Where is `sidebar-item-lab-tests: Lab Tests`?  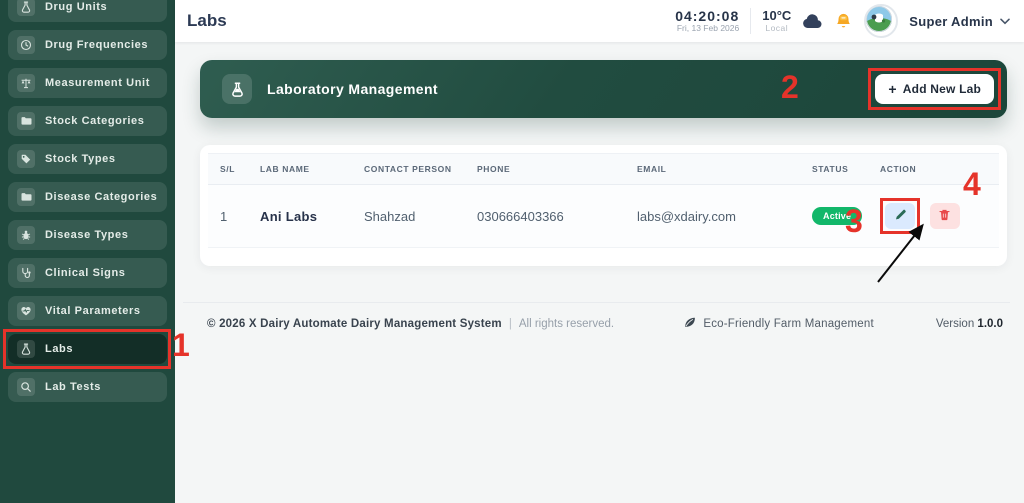 sidebar-item-lab-tests: Lab Tests is located at coordinates (87, 387).